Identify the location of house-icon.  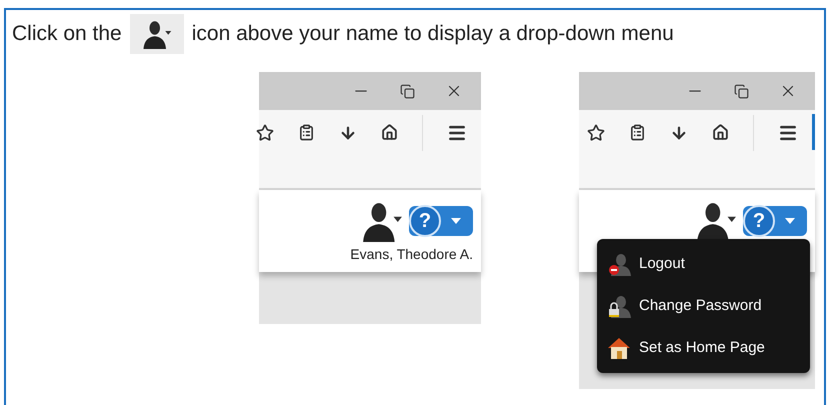
(619, 348).